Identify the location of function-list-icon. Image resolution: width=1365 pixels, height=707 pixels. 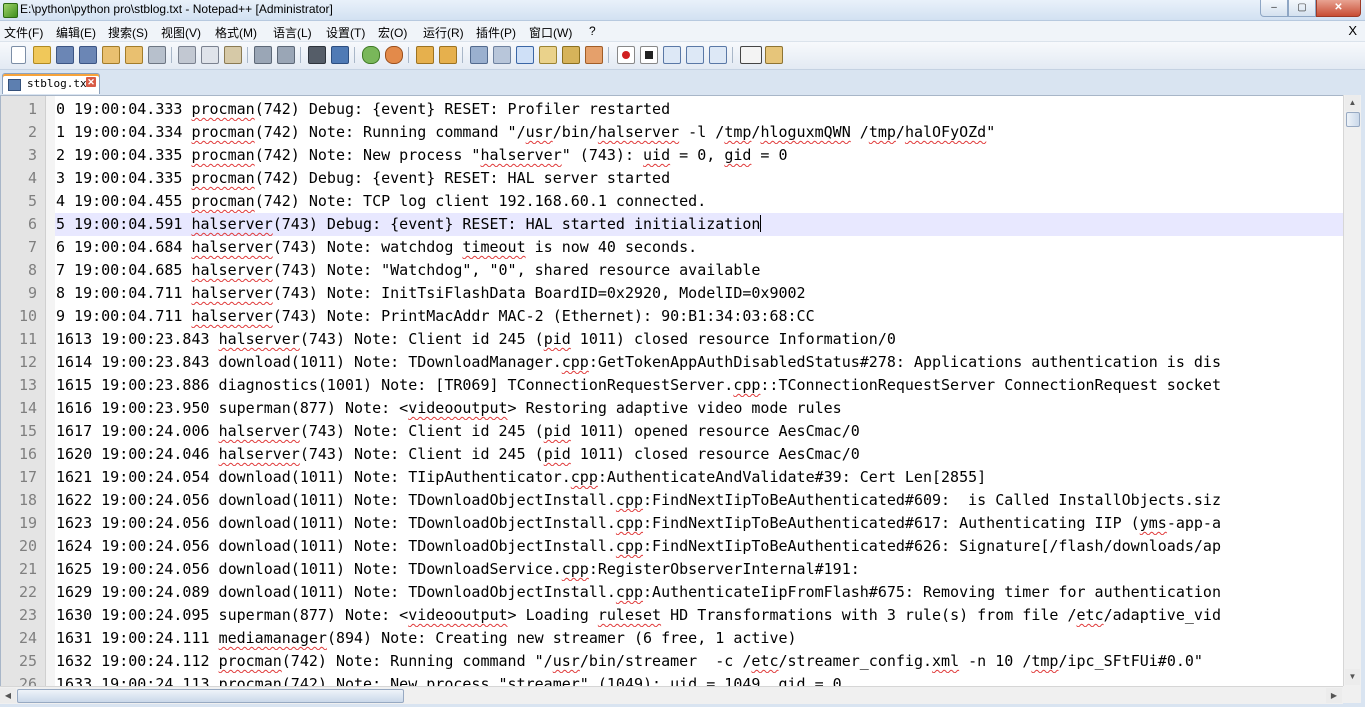
(571, 55).